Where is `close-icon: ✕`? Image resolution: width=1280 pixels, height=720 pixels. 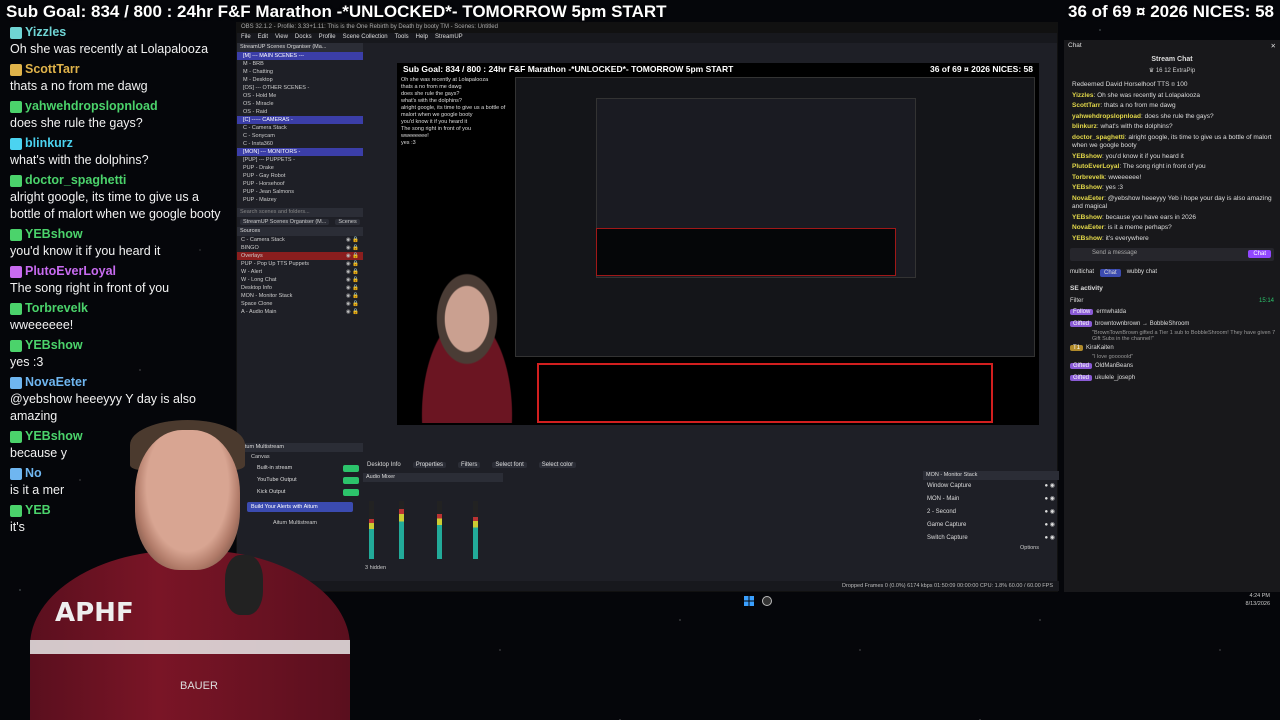
close-icon: ✕ is located at coordinates (1273, 46).